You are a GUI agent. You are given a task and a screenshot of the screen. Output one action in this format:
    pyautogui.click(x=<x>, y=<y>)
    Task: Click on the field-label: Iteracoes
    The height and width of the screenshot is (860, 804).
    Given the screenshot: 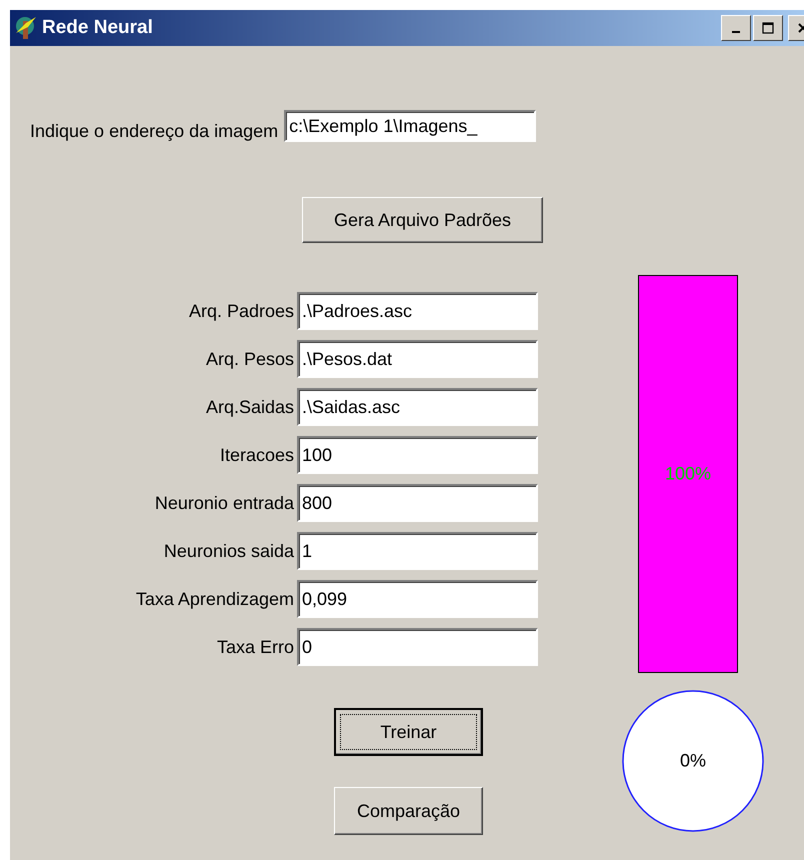 What is the action you would take?
    pyautogui.click(x=256, y=455)
    